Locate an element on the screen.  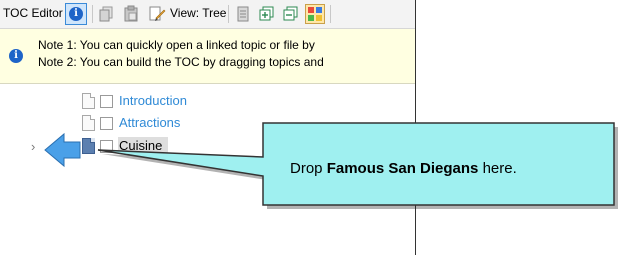
callout-suffix: here. is located at coordinates (497, 168).